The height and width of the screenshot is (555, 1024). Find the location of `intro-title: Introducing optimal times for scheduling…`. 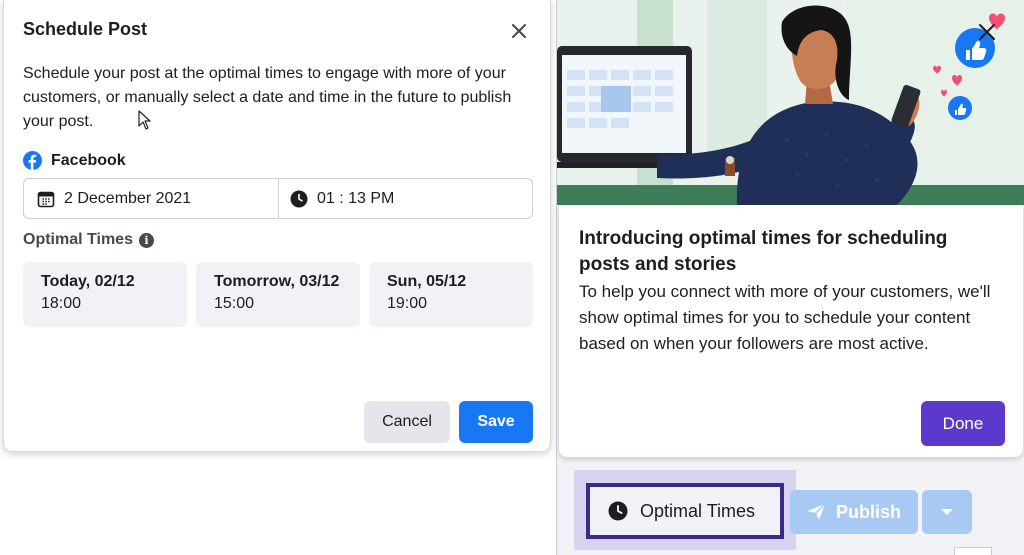

intro-title: Introducing optimal times for scheduling… is located at coordinates (763, 251).